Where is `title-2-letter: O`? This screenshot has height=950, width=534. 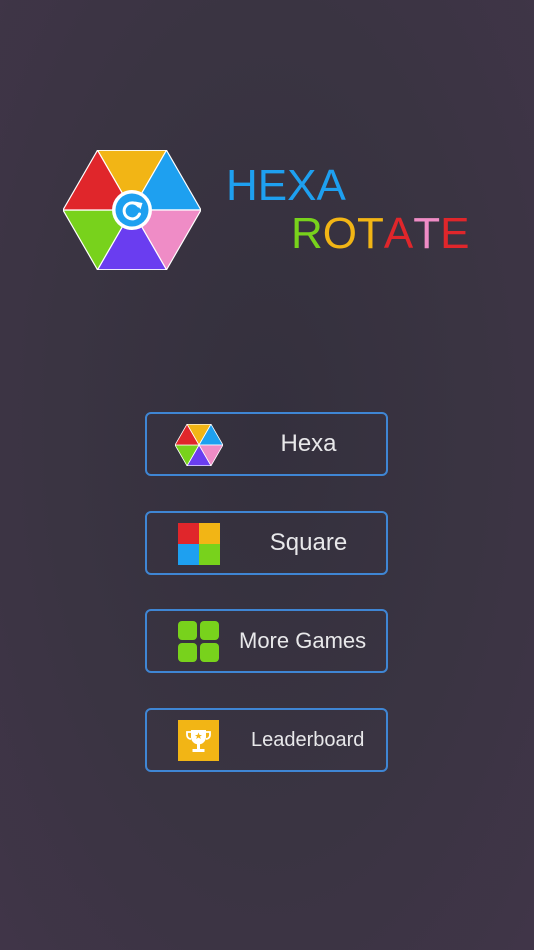 title-2-letter: O is located at coordinates (340, 233).